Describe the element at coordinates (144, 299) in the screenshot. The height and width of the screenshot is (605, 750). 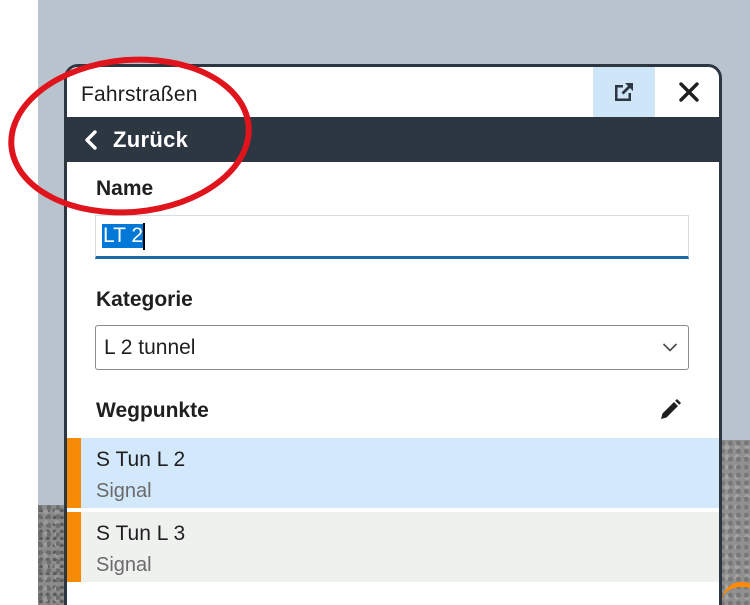
I see `category-label: Kategorie` at that location.